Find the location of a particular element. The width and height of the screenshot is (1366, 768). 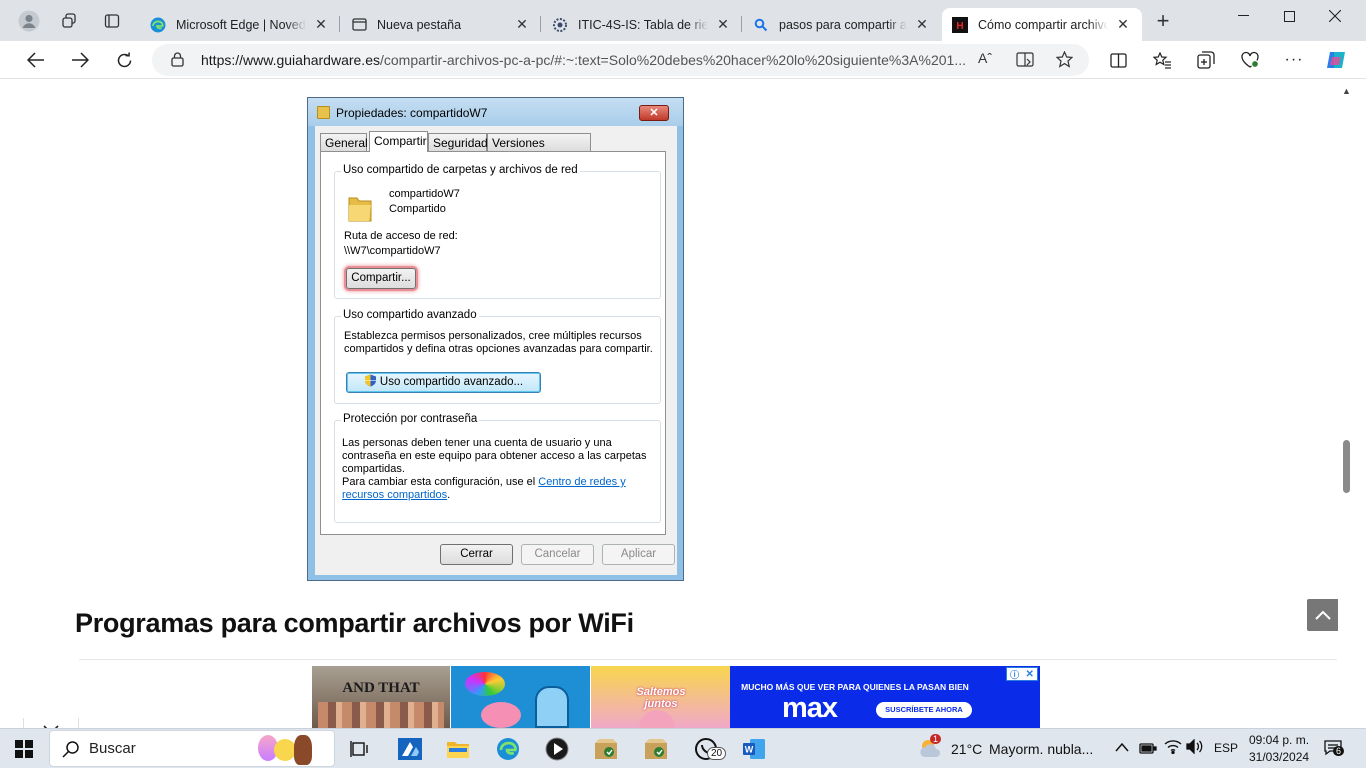

browser-essentials-icon is located at coordinates (1250, 60).